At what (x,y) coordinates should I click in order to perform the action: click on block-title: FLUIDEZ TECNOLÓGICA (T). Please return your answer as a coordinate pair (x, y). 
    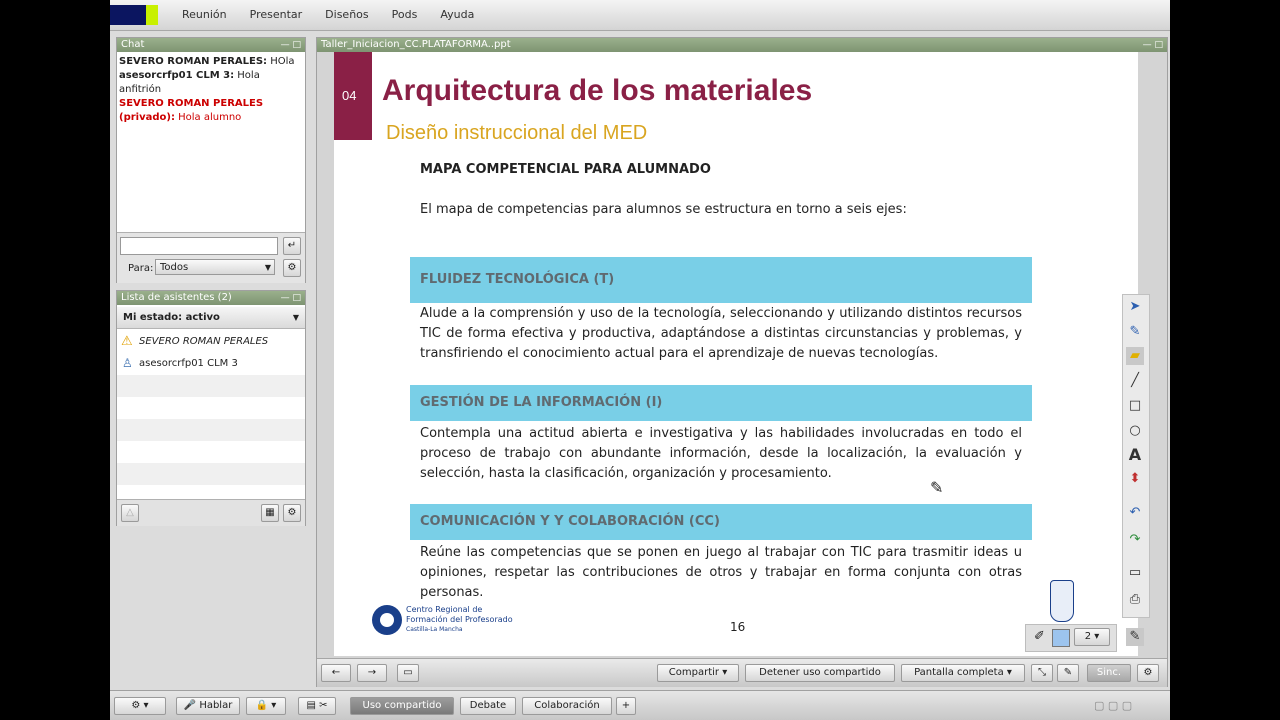
    Looking at the image, I should click on (721, 280).